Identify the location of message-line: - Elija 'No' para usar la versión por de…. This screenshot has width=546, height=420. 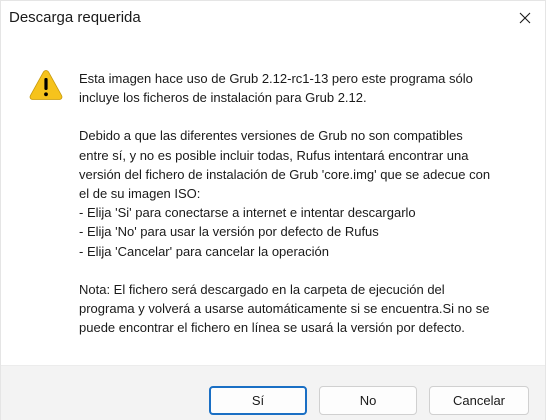
(229, 232).